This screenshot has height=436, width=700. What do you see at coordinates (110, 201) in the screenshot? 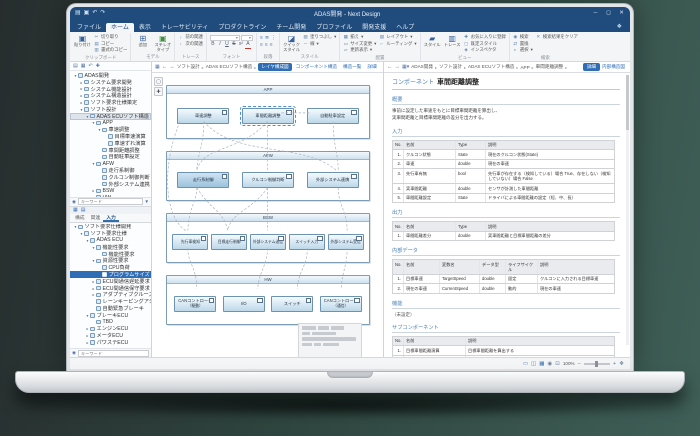
I see `keyword-search-input` at bounding box center [110, 201].